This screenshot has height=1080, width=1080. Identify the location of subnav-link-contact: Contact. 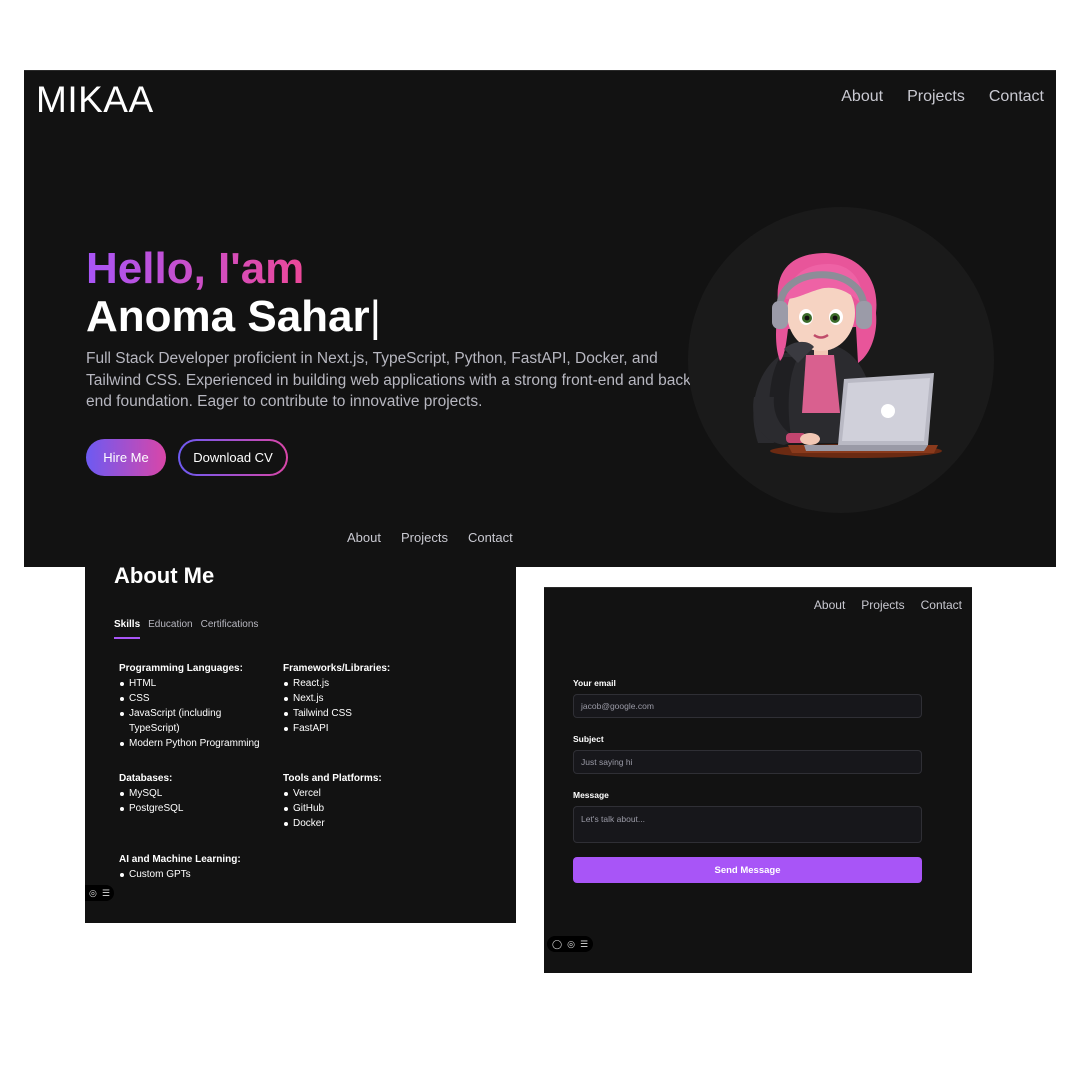
(490, 537).